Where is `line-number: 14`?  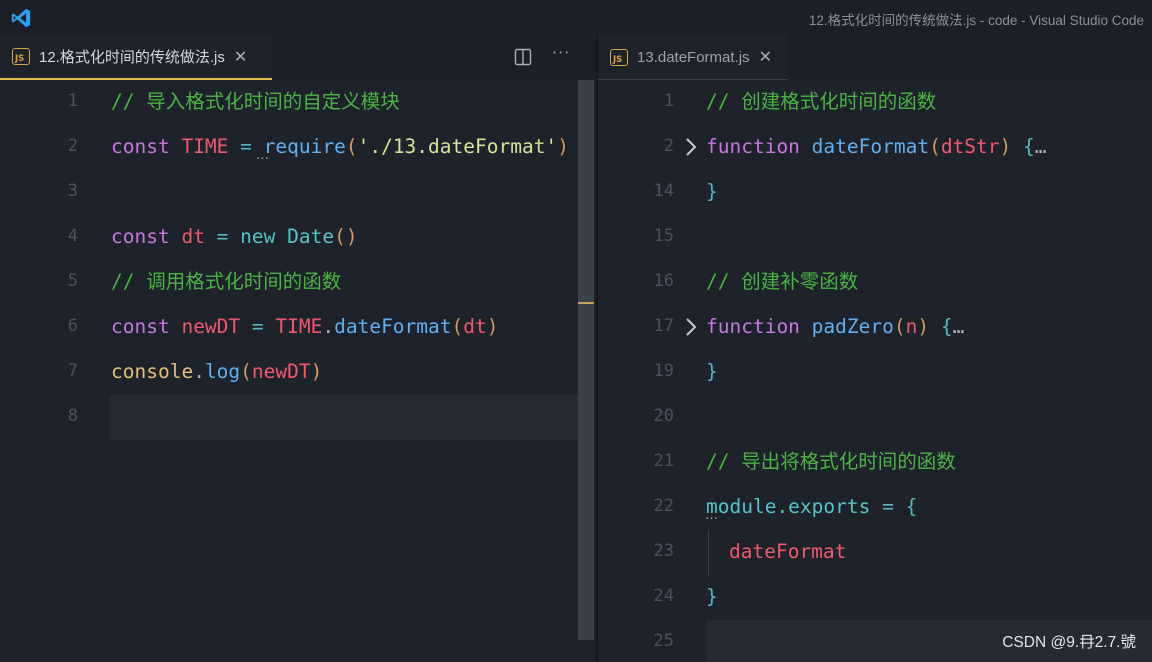 line-number: 14 is located at coordinates (663, 191).